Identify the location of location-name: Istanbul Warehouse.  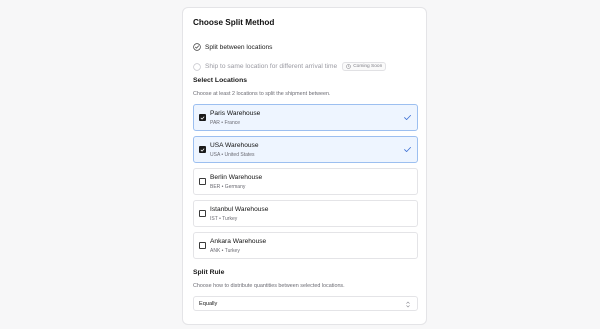
(239, 209).